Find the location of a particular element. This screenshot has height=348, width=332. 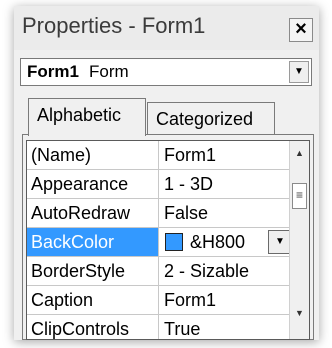

scroll-up-icon: ▲ is located at coordinates (299, 153).